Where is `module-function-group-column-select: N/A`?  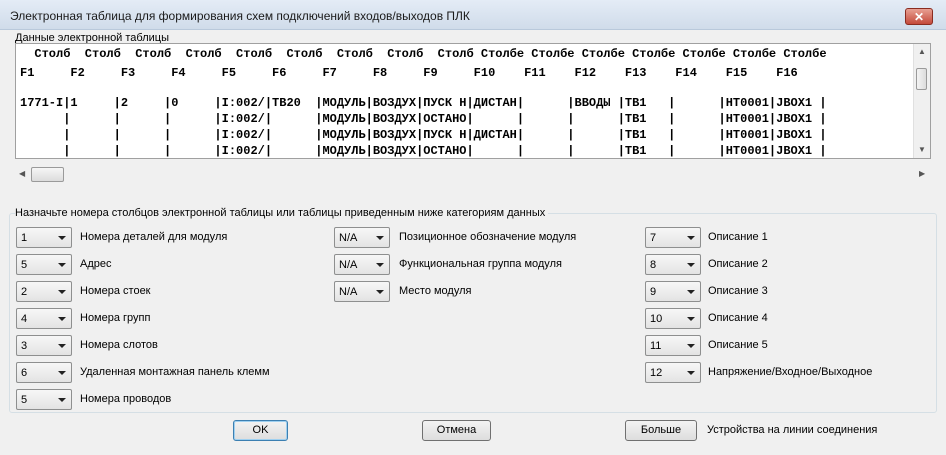
module-function-group-column-select: N/A is located at coordinates (362, 264).